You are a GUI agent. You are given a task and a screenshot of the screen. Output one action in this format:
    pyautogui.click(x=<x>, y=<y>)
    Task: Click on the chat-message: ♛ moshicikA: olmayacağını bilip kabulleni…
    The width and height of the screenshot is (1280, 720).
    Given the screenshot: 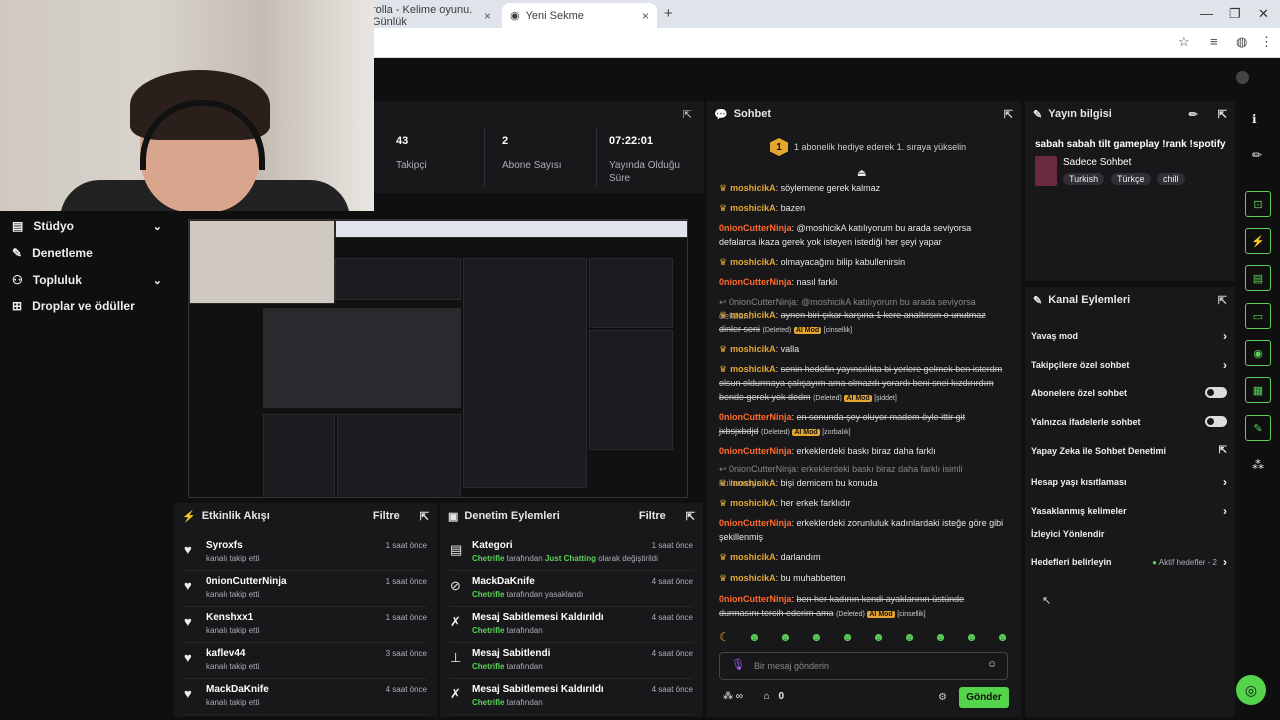 What is the action you would take?
    pyautogui.click(x=861, y=262)
    